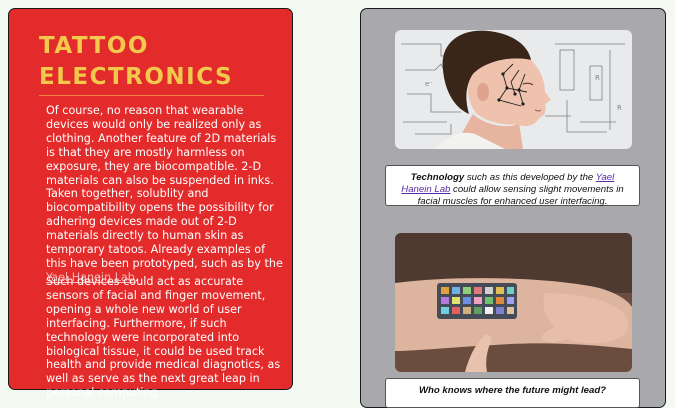  Describe the element at coordinates (429, 84) in the screenshot. I see `svg-text: e⁻` at that location.